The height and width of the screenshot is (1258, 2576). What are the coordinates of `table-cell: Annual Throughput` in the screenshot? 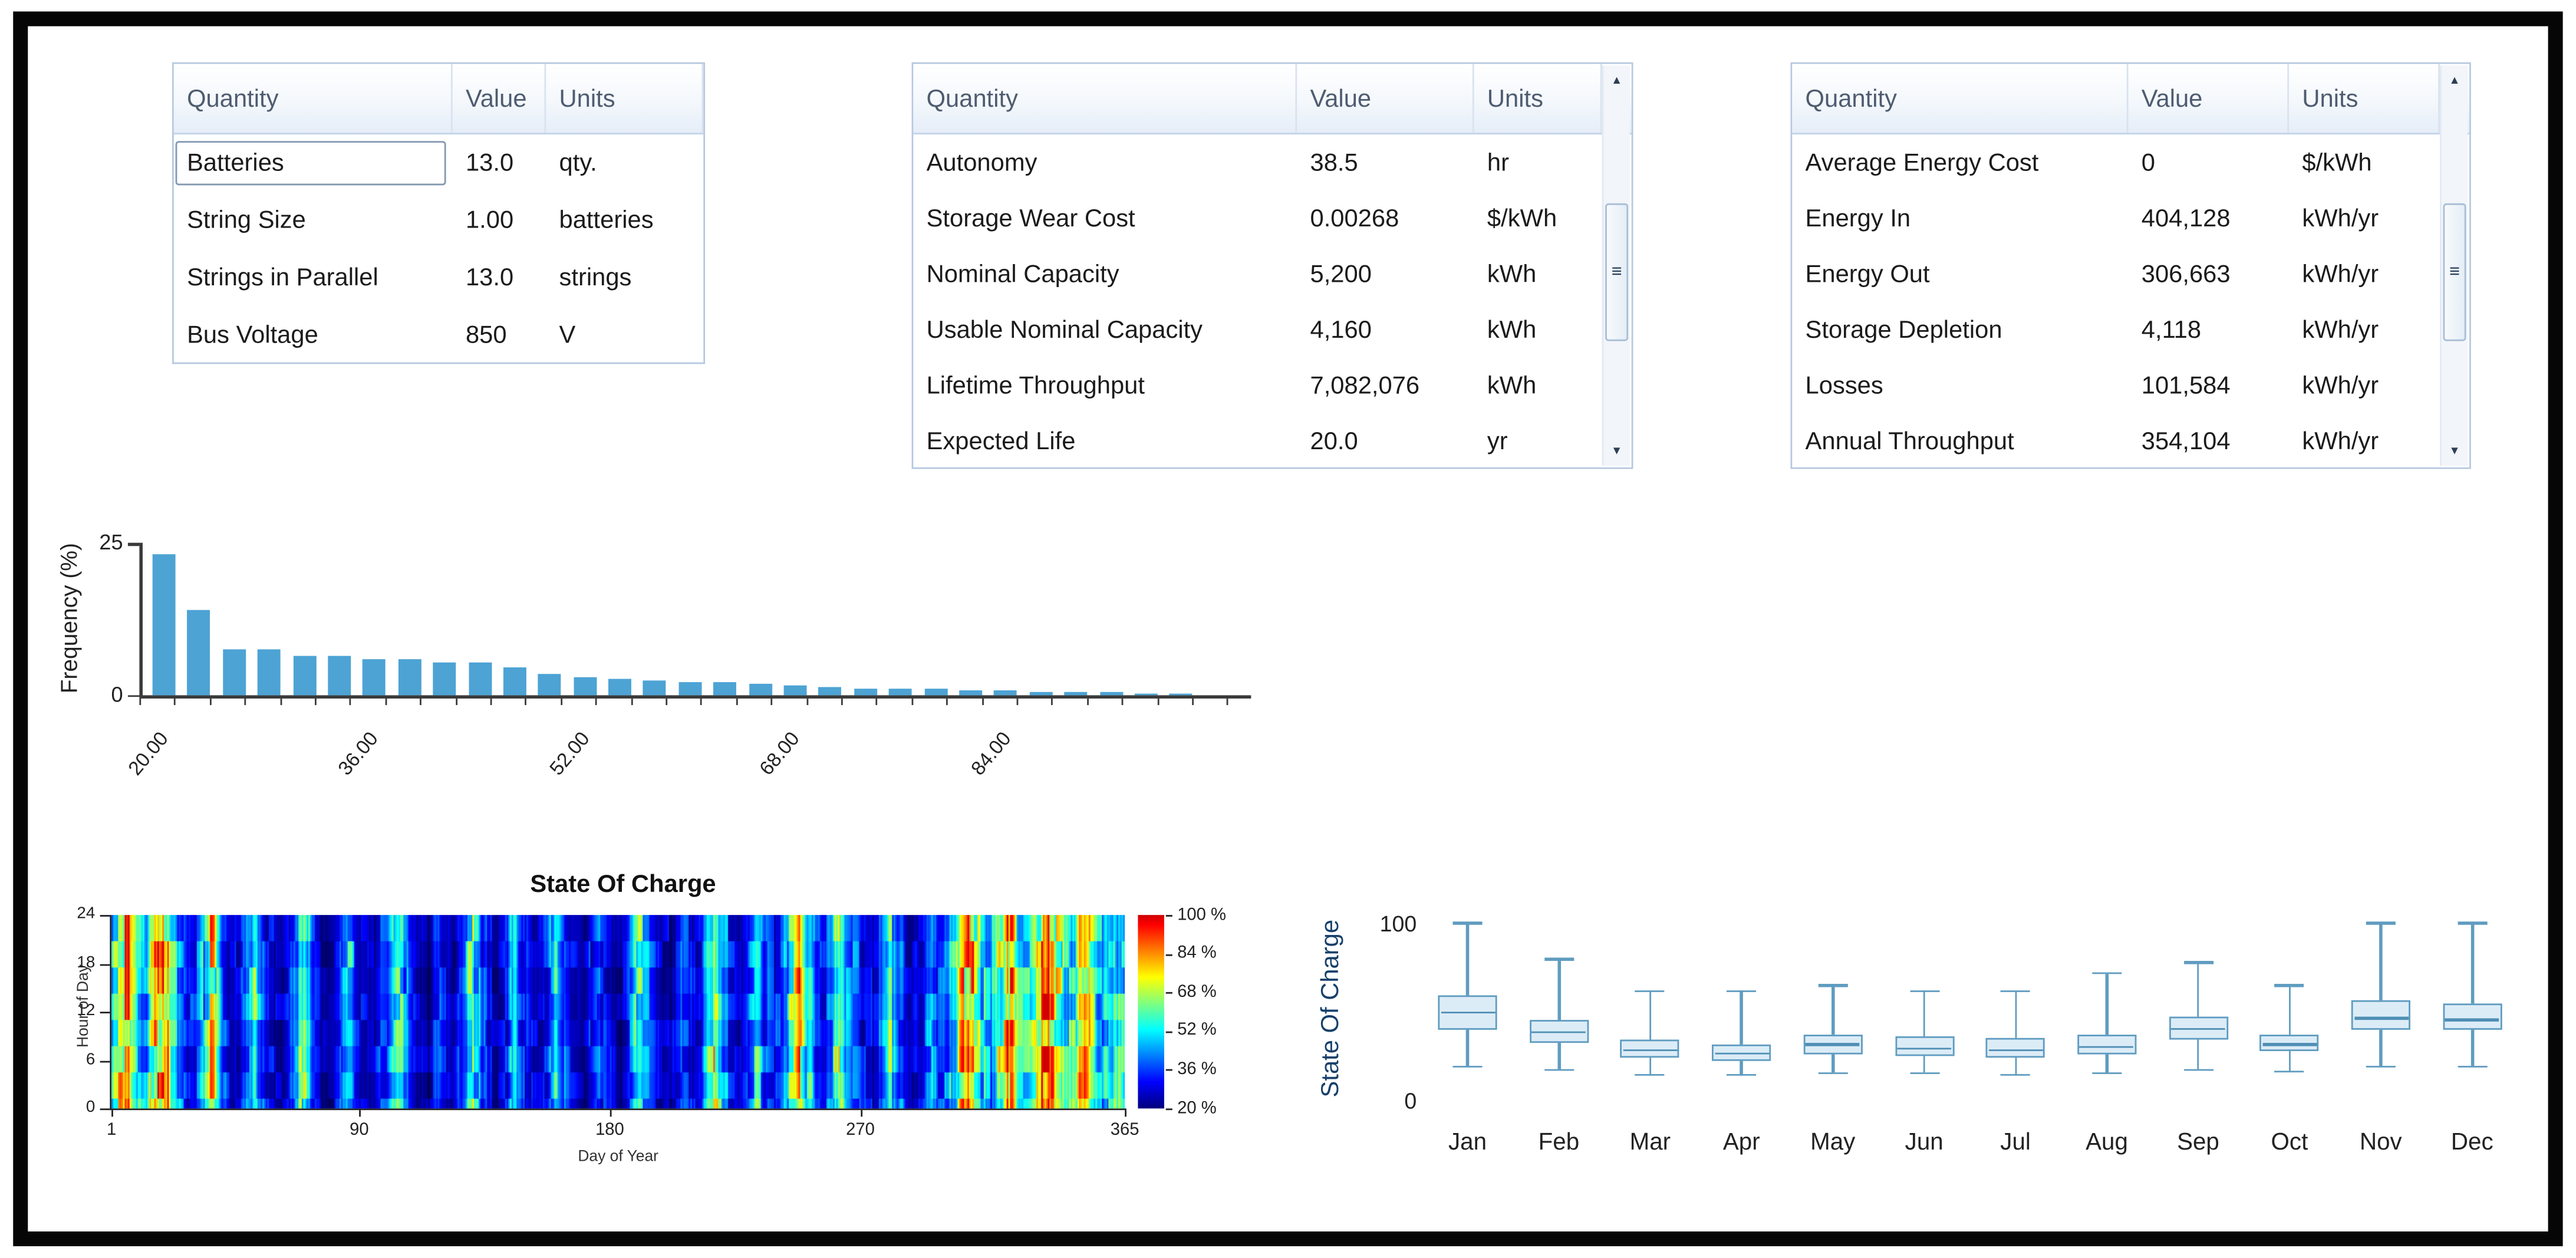 It's located at (1960, 441).